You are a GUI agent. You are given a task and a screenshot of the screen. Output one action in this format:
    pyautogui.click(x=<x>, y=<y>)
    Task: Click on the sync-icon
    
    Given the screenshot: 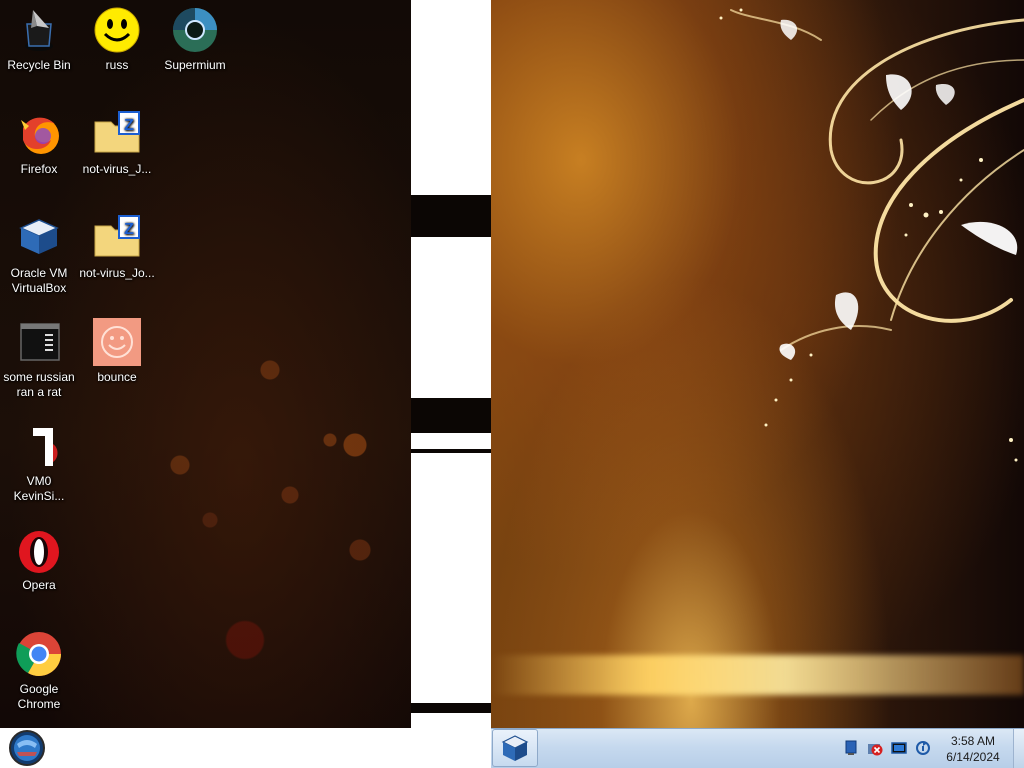 What is the action you would take?
    pyautogui.click(x=923, y=748)
    